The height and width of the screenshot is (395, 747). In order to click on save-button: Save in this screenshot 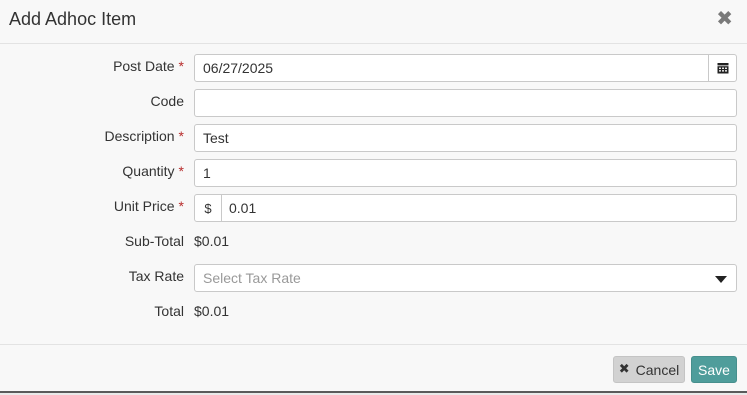, I will do `click(714, 369)`.